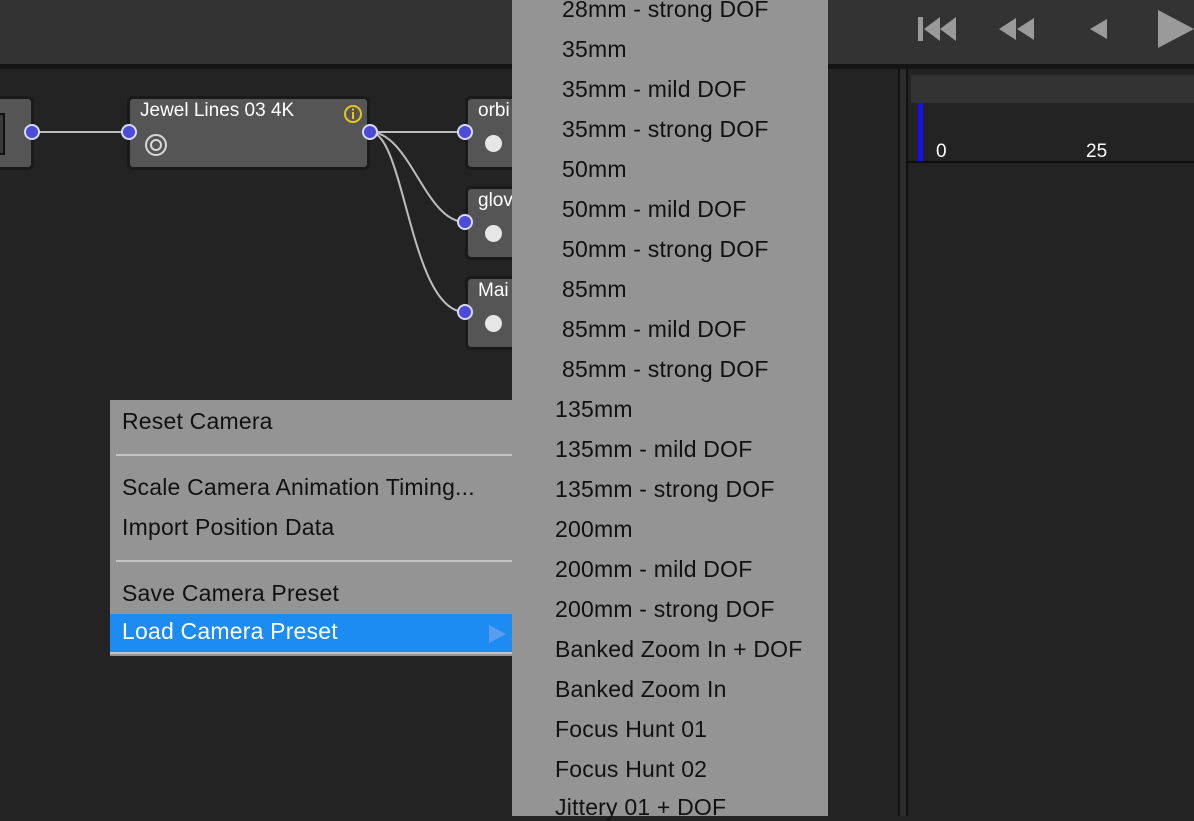  Describe the element at coordinates (665, 609) in the screenshot. I see `submenu-item: 200mm - strong DOF` at that location.